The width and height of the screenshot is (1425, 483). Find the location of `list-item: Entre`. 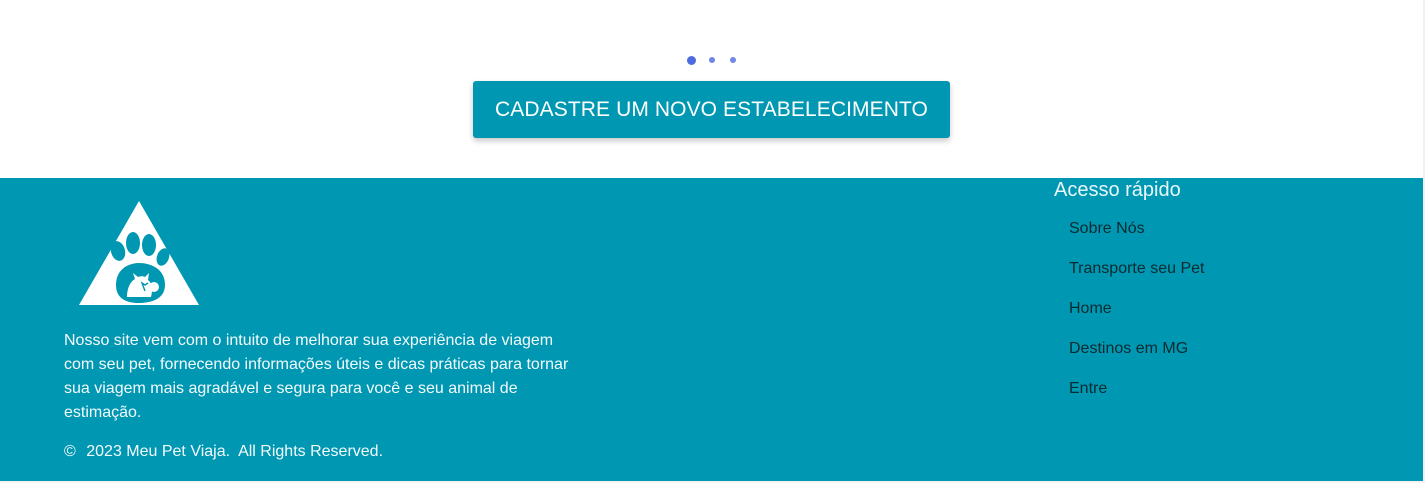

list-item: Entre is located at coordinates (1136, 399).